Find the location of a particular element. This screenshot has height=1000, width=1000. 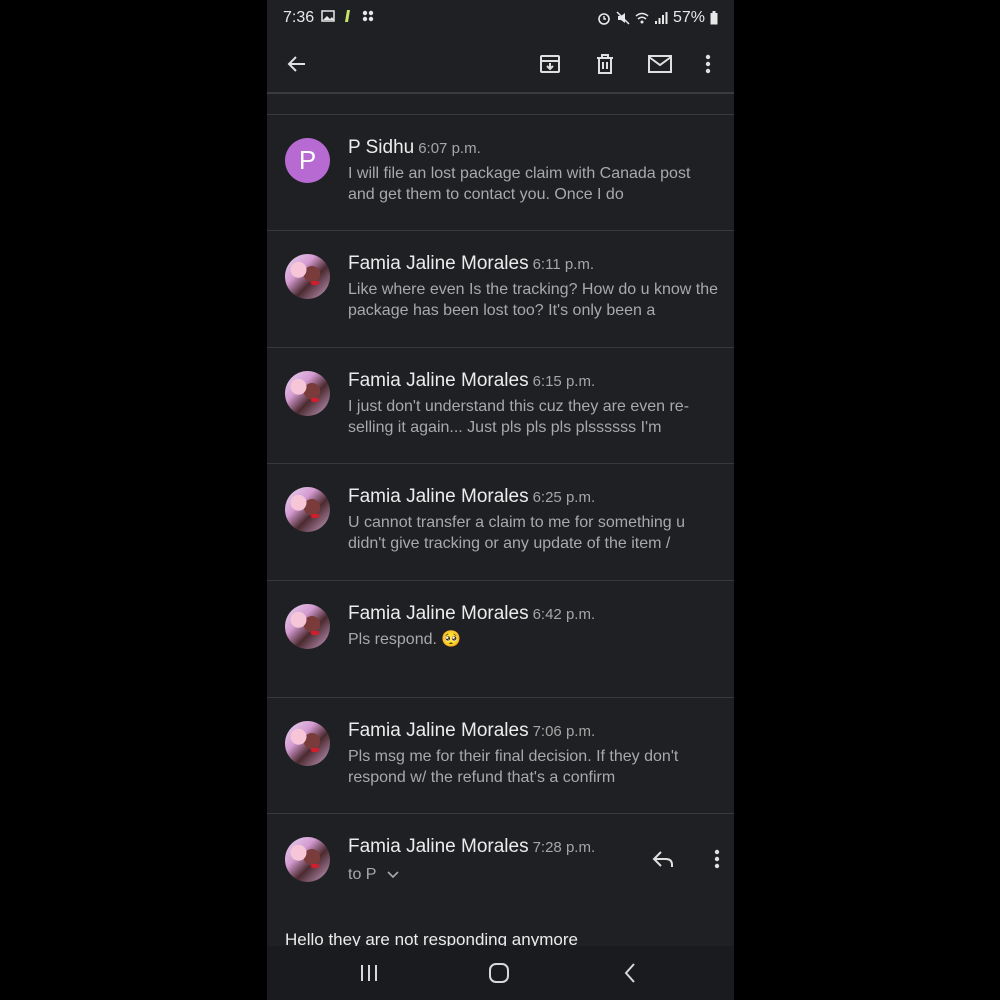

message-snippet: Pls respond. 🥺 is located at coordinates (405, 639).